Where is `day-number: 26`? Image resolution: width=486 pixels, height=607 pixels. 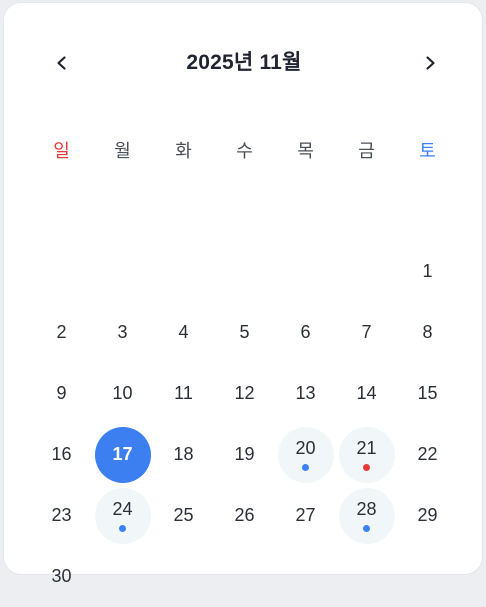
day-number: 26 is located at coordinates (244, 515).